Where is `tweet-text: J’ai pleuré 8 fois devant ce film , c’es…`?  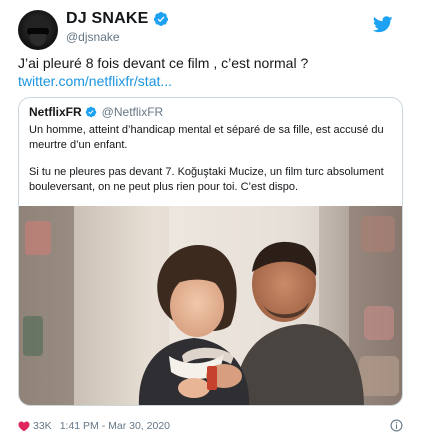
tweet-text: J’ai pleuré 8 fois devant ce film , c’es… is located at coordinates (163, 63).